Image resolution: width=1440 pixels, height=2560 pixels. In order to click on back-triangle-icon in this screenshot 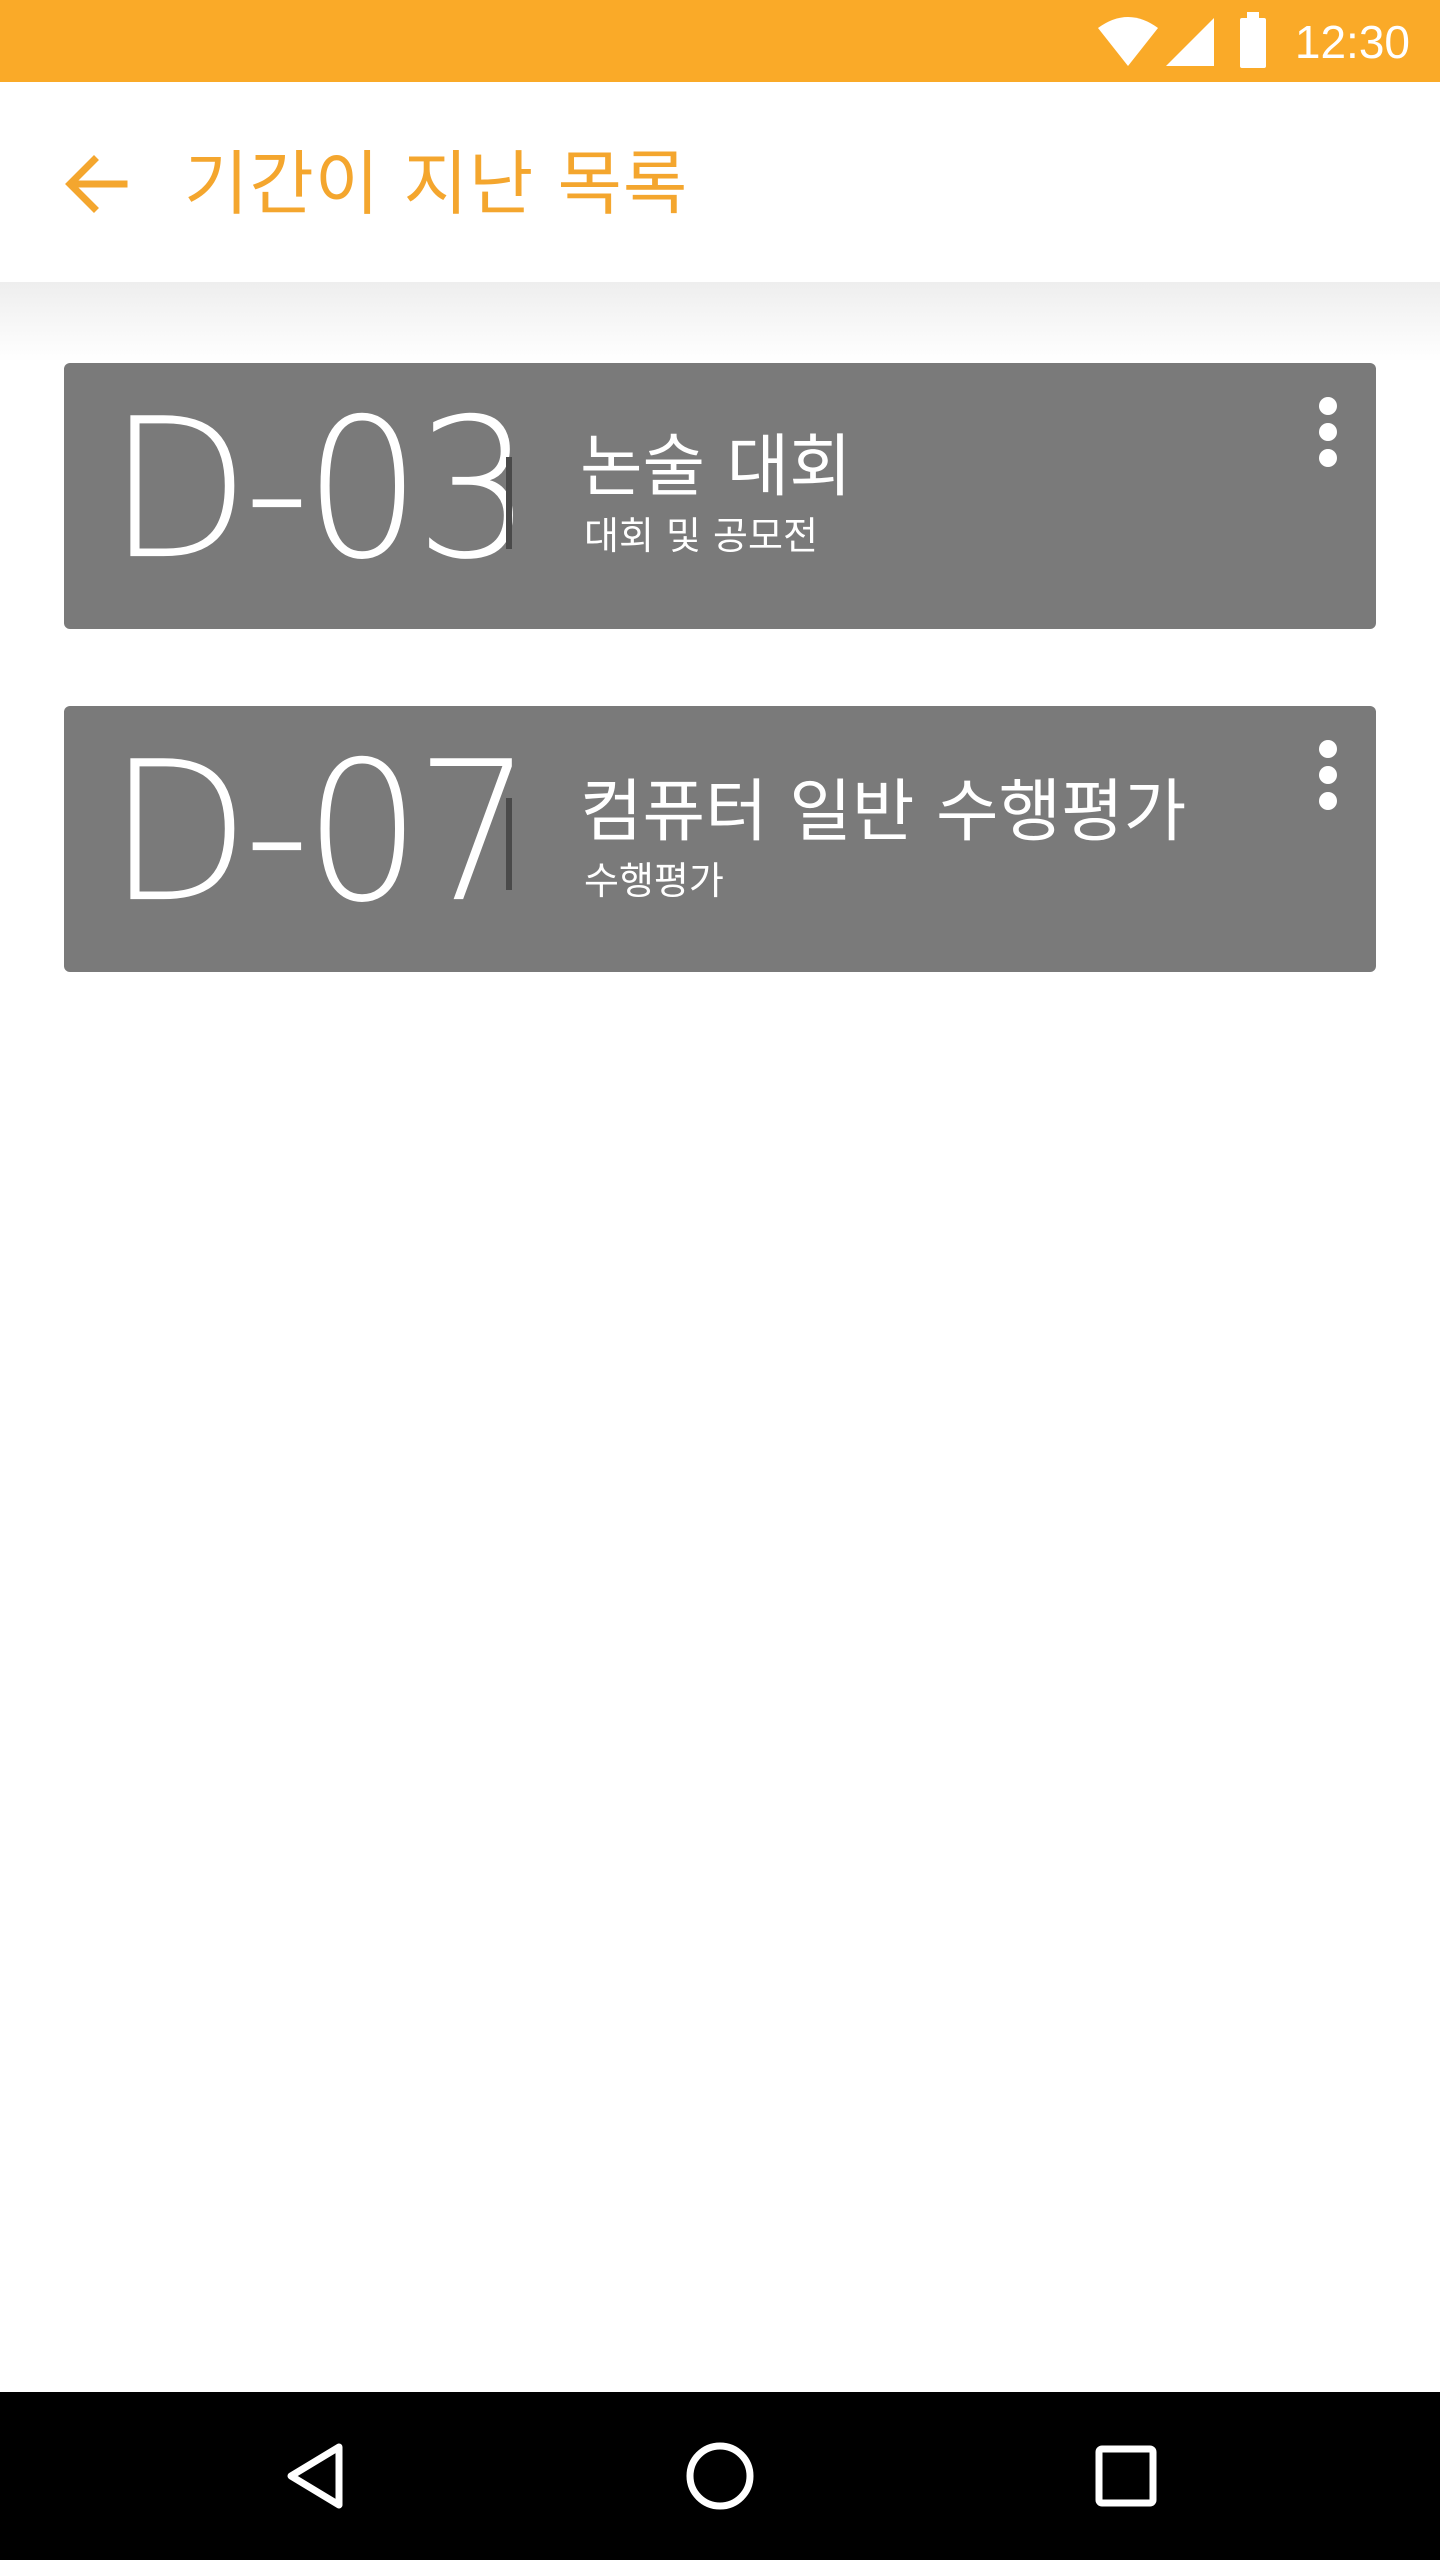, I will do `click(315, 2476)`.